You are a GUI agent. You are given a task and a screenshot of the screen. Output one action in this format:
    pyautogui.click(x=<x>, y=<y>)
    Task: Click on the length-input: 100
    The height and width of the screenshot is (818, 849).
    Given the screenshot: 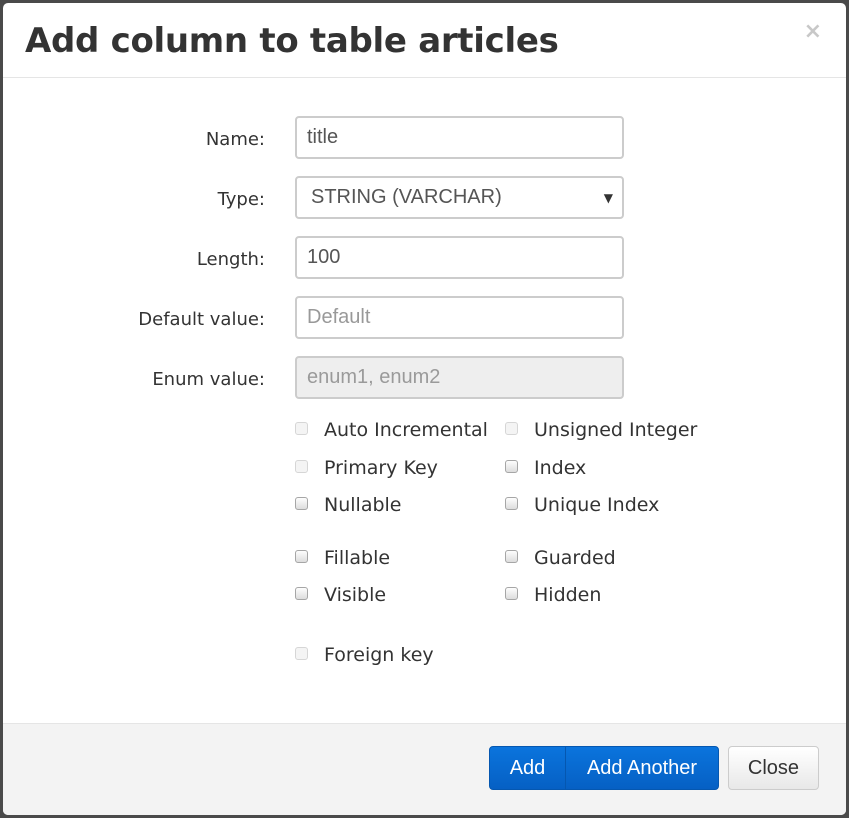 What is the action you would take?
    pyautogui.click(x=459, y=257)
    